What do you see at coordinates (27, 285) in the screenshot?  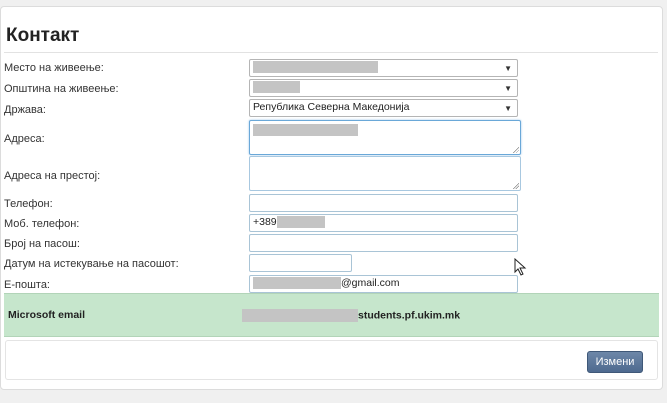 I see `email-label: Е-пошта:` at bounding box center [27, 285].